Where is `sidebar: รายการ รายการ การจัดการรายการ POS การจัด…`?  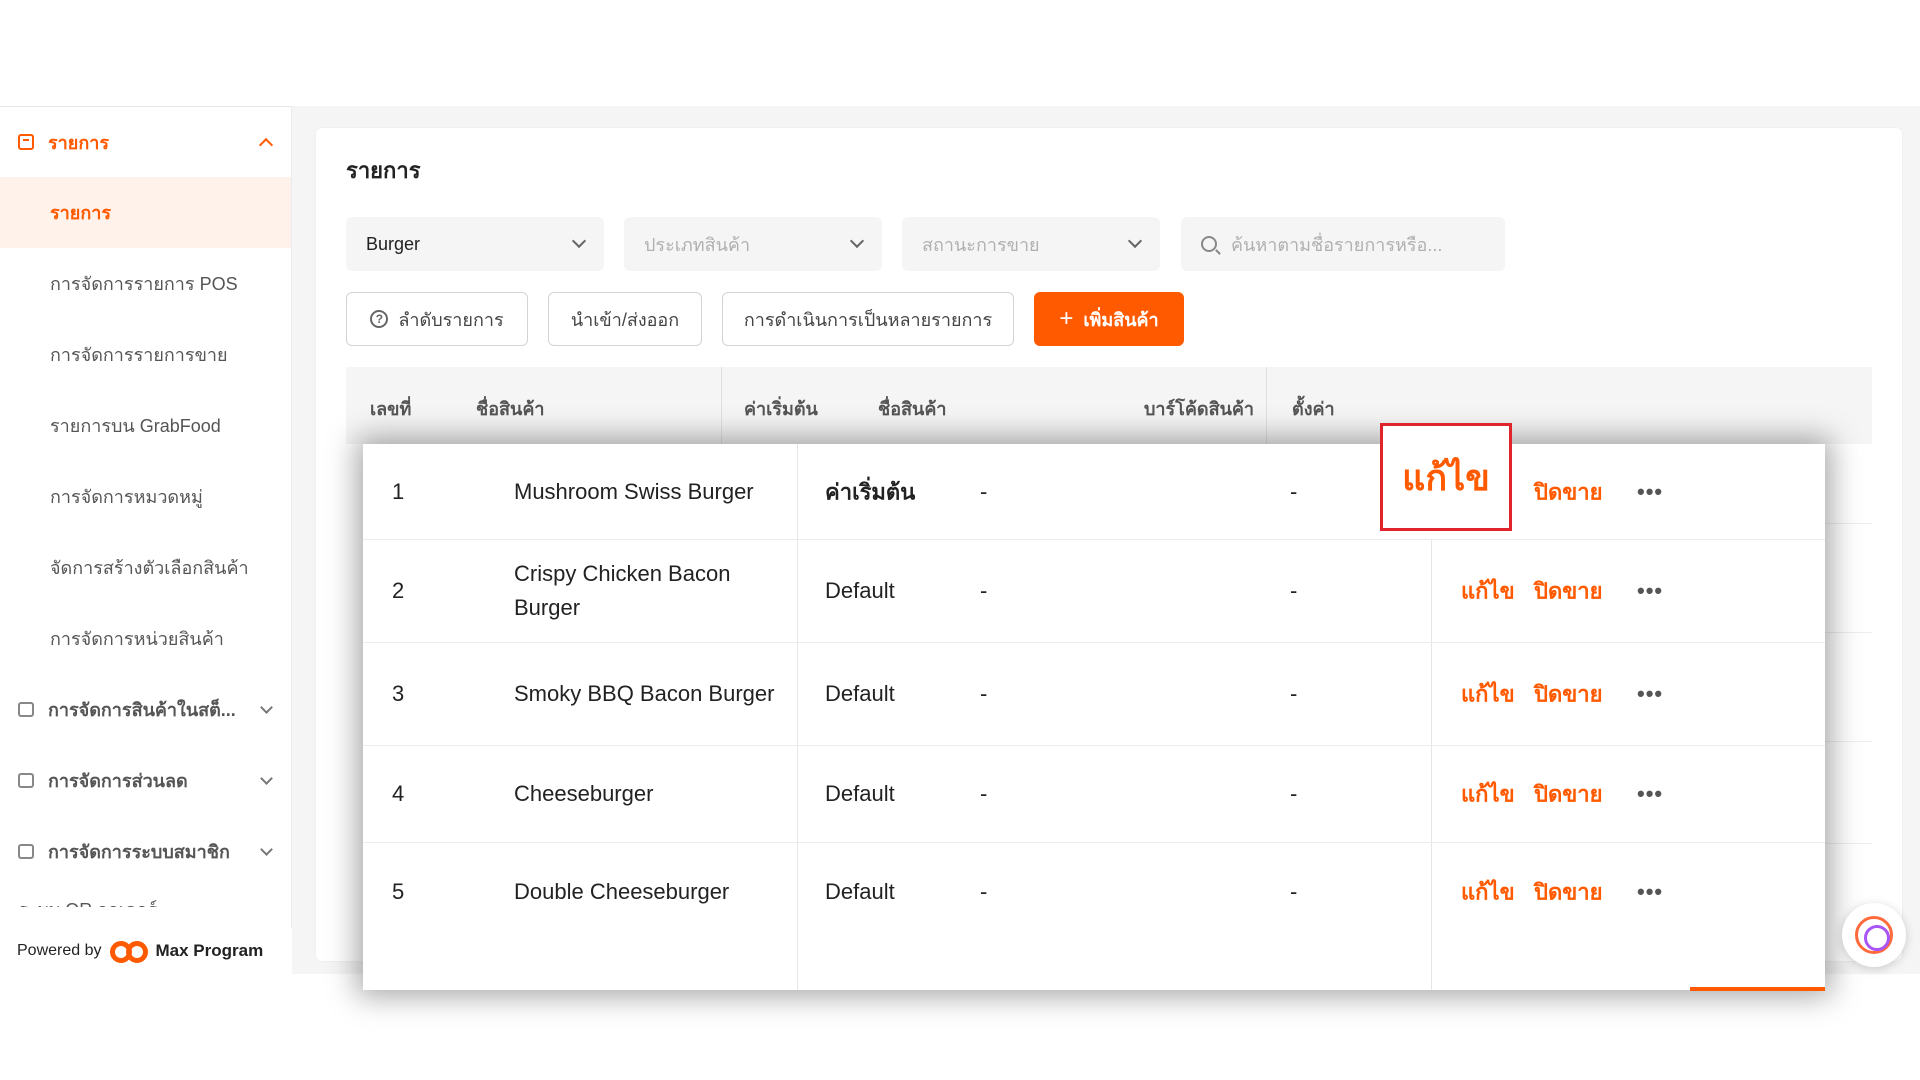
sidebar: รายการ รายการ การจัดการรายการ POS การจัด… is located at coordinates (146, 540).